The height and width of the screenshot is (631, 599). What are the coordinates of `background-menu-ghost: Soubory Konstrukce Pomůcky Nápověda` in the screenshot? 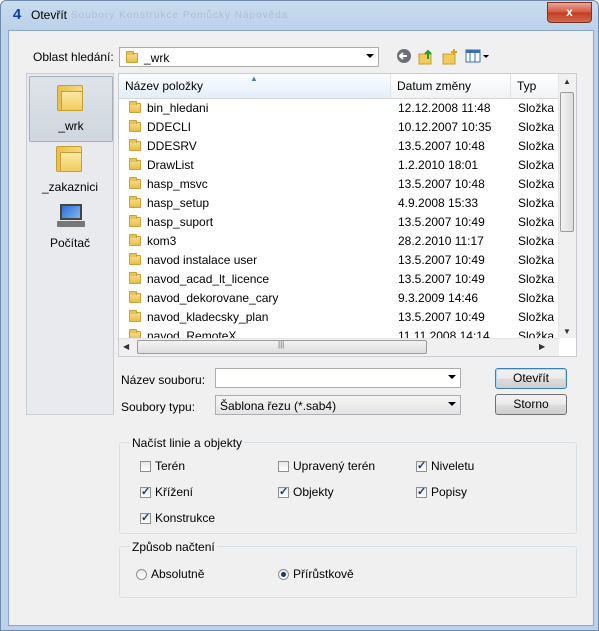 It's located at (180, 15).